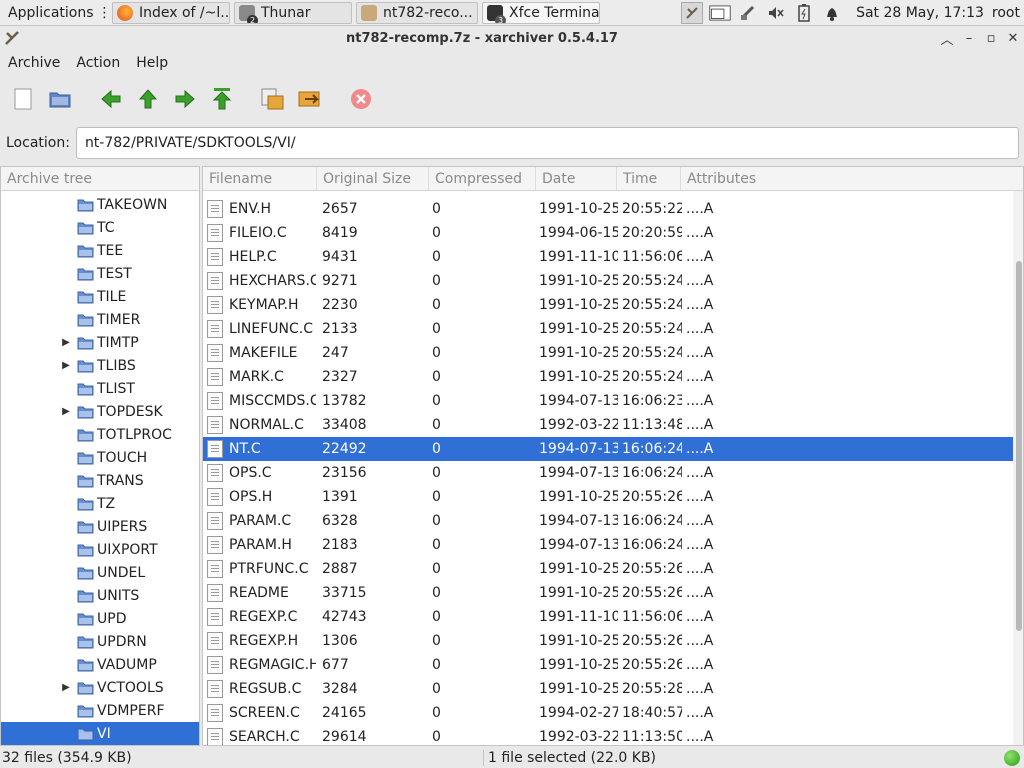 The height and width of the screenshot is (768, 1024). What do you see at coordinates (100, 227) in the screenshot?
I see `tree-item: TC` at bounding box center [100, 227].